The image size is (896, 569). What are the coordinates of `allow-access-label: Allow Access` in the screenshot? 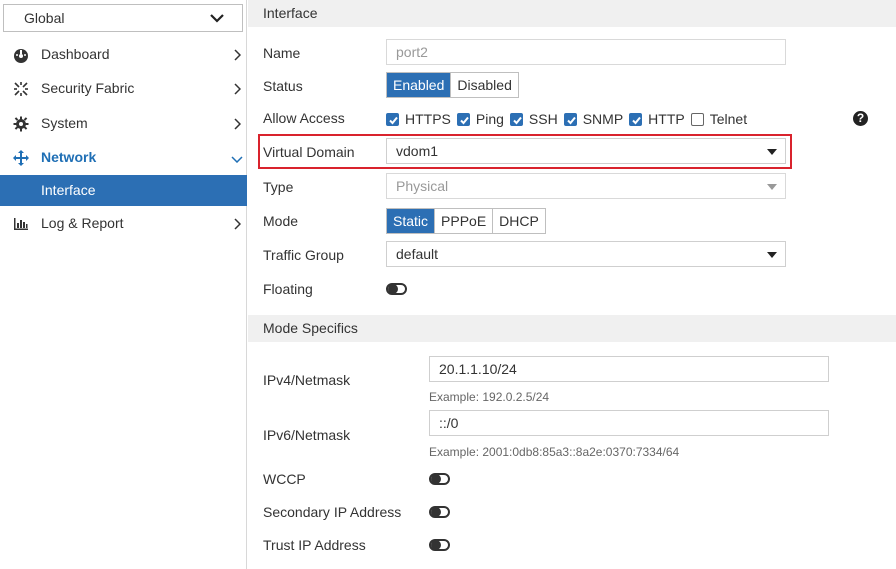 It's located at (304, 118).